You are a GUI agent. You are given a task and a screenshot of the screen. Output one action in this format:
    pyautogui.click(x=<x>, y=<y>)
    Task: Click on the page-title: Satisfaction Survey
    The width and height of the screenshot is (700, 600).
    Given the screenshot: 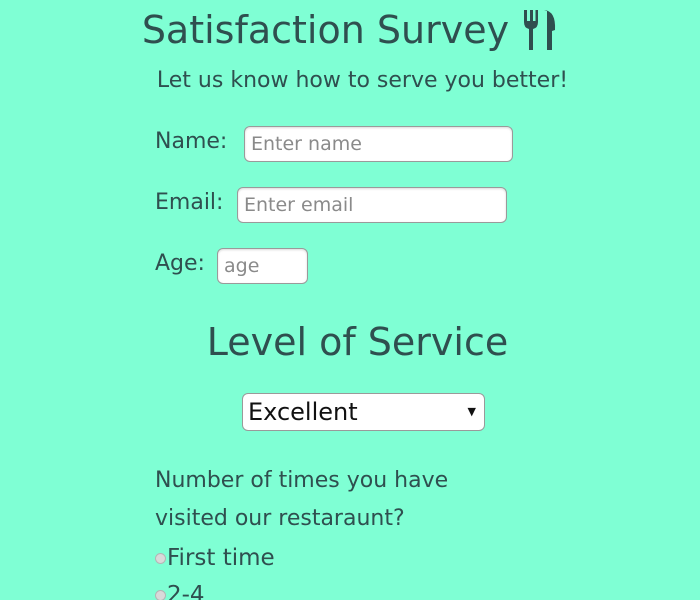 What is the action you would take?
    pyautogui.click(x=325, y=30)
    